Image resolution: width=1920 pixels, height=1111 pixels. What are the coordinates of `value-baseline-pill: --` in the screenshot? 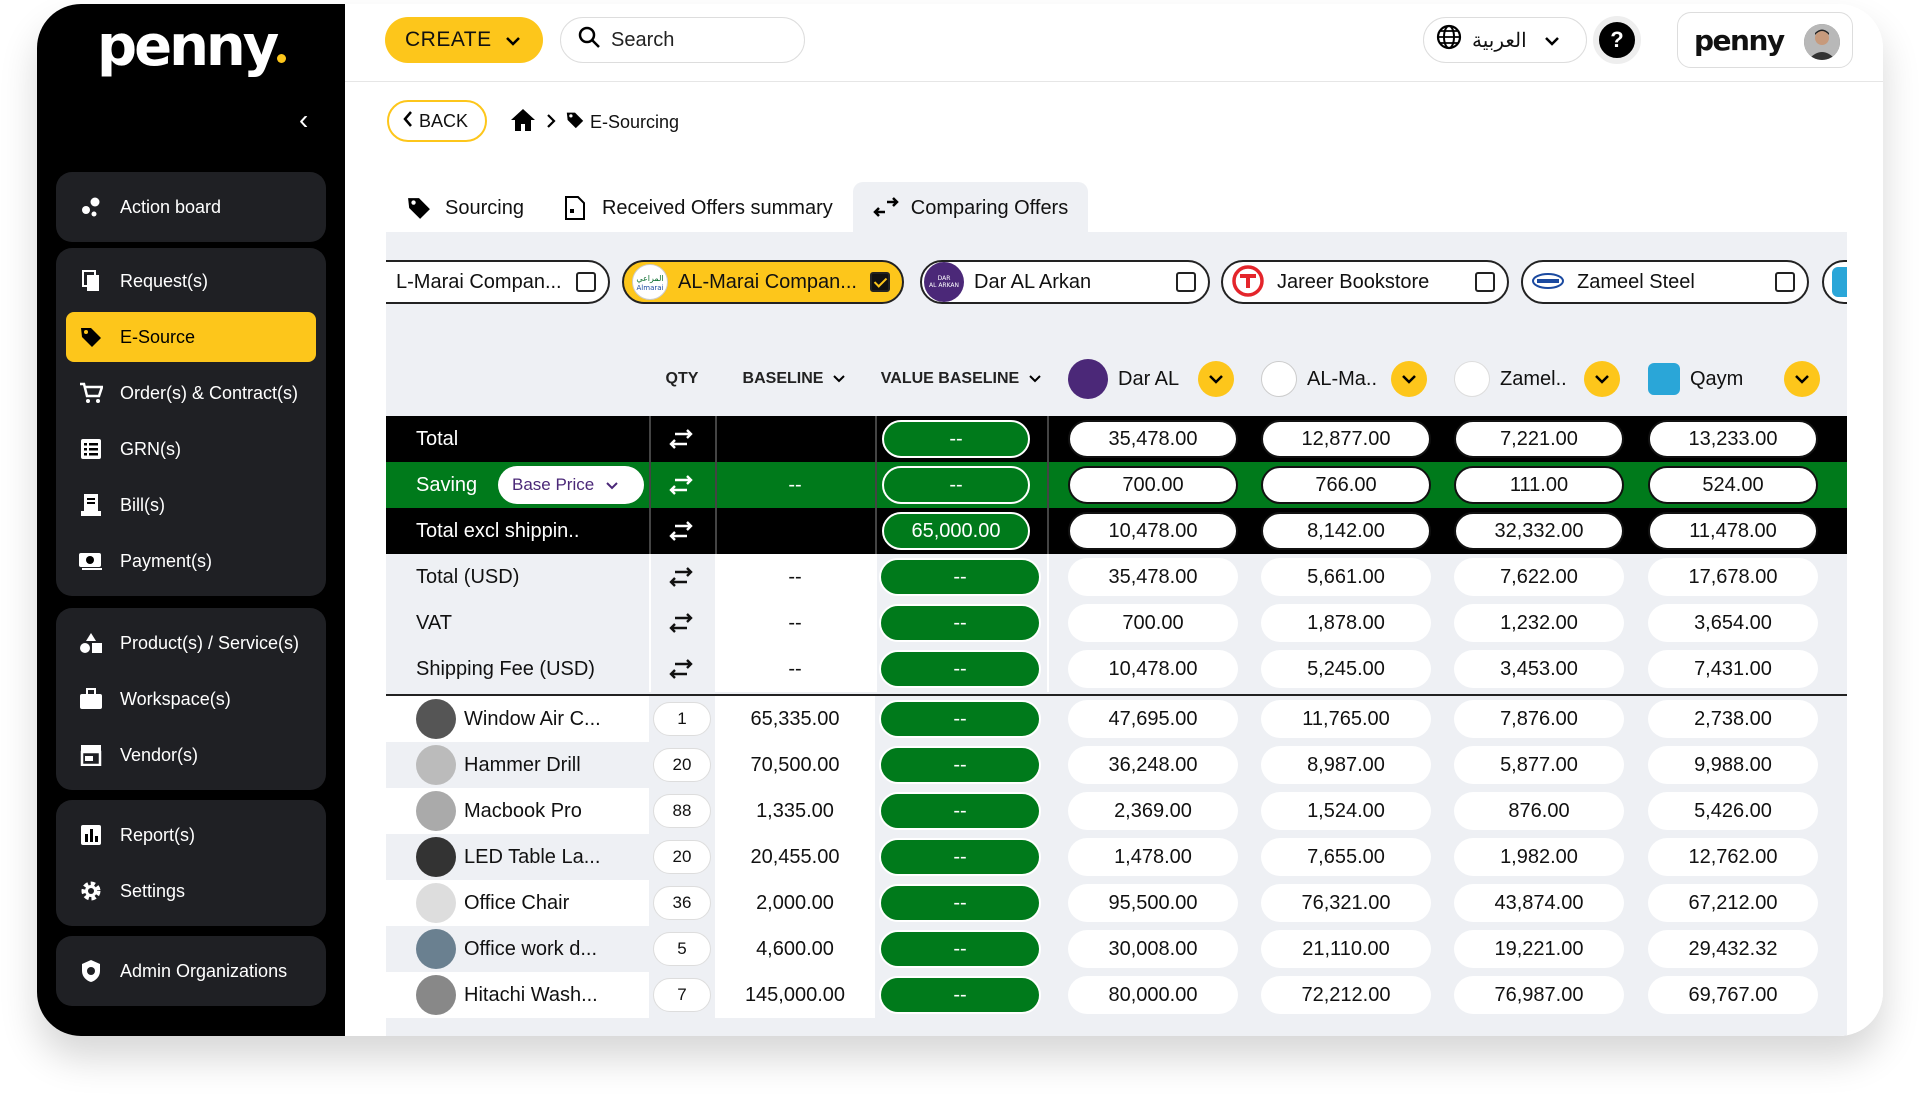 It's located at (956, 439).